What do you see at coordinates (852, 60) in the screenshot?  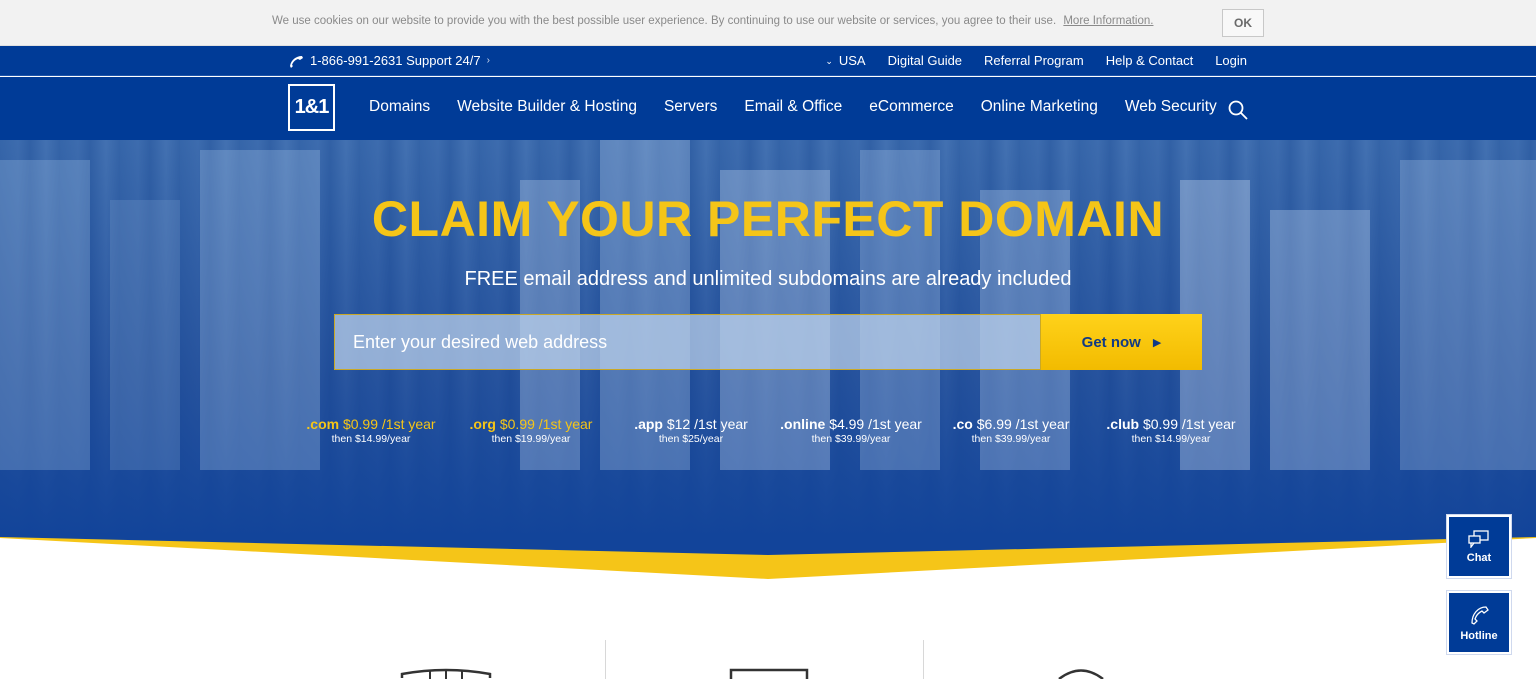 I see `country-label: USA` at bounding box center [852, 60].